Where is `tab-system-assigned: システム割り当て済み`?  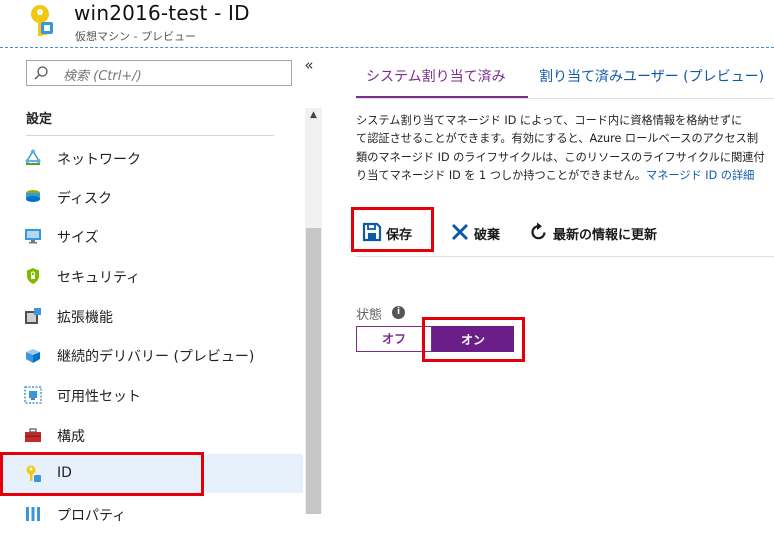 tab-system-assigned: システム割り当て済み is located at coordinates (436, 76).